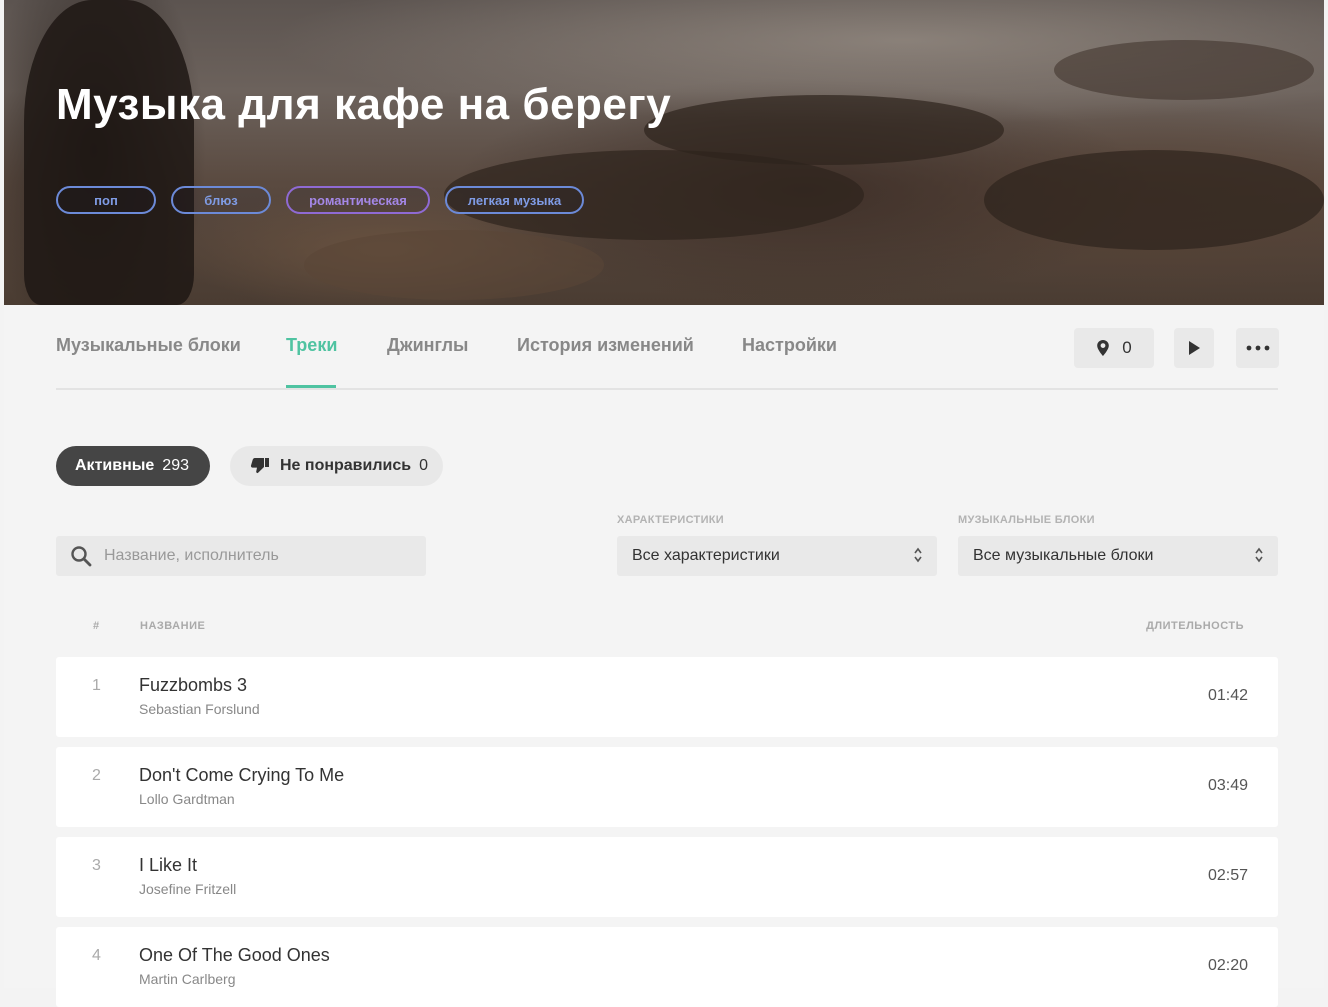  Describe the element at coordinates (187, 799) in the screenshot. I see `track-artist: Lollo Gardtman` at that location.